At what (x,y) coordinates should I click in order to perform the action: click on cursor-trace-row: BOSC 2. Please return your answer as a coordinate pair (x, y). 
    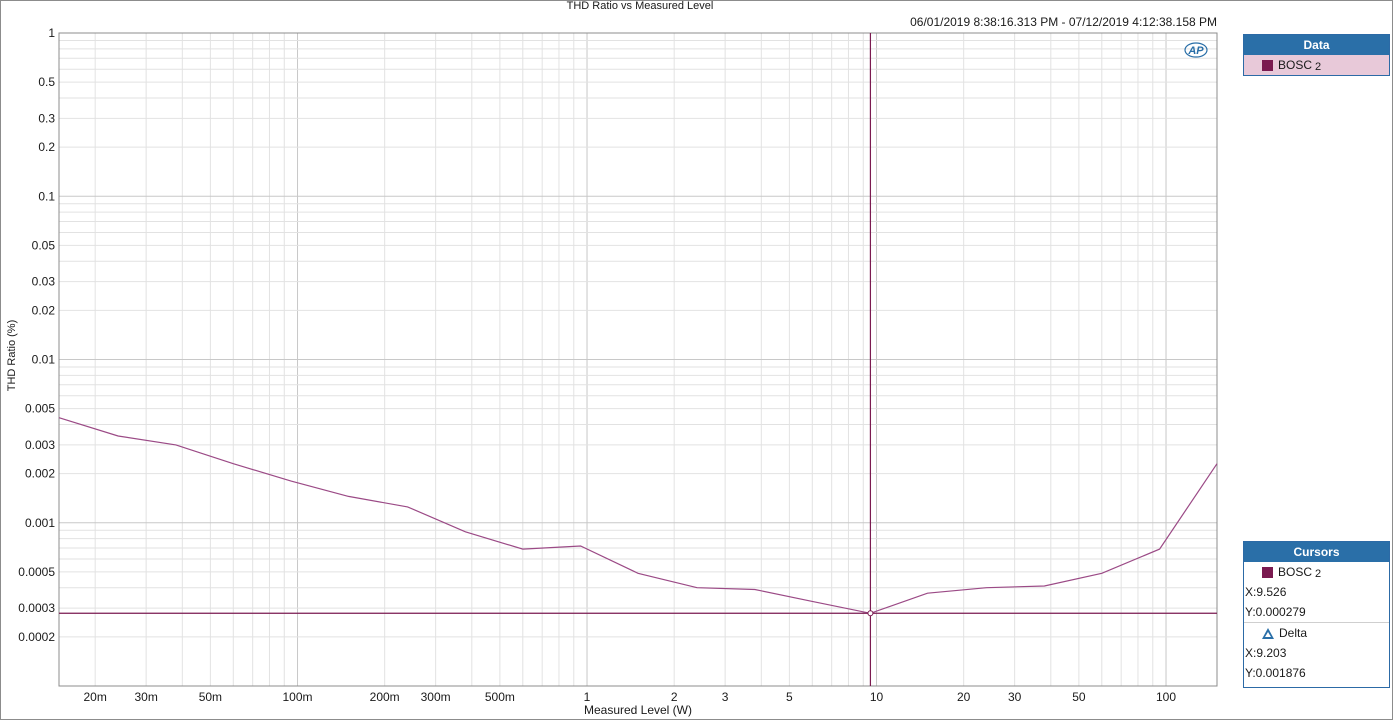
    Looking at the image, I should click on (1316, 572).